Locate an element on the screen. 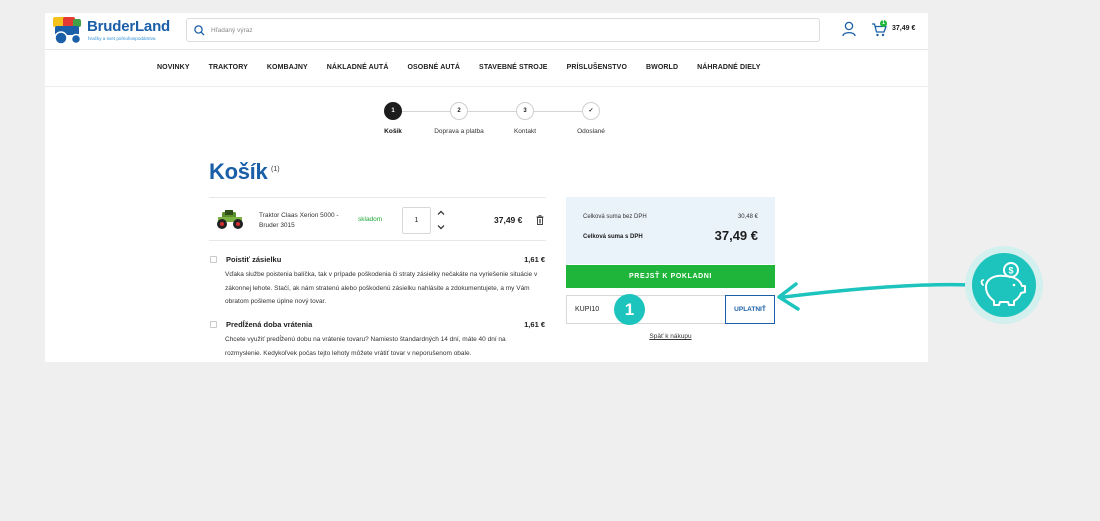 The height and width of the screenshot is (521, 1100). step-4-label: Odoslané is located at coordinates (591, 131).